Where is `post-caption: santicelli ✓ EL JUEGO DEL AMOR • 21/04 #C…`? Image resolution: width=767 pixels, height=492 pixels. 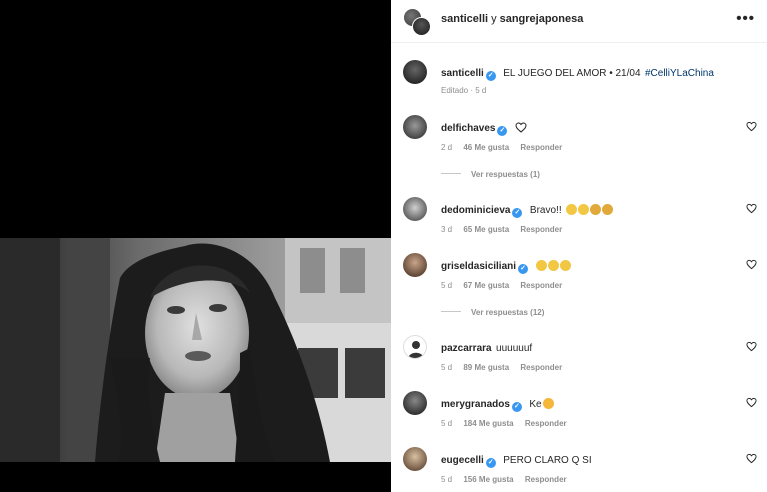
post-caption: santicelli ✓ EL JUEGO DEL AMOR • 21/04 #C… is located at coordinates (579, 82).